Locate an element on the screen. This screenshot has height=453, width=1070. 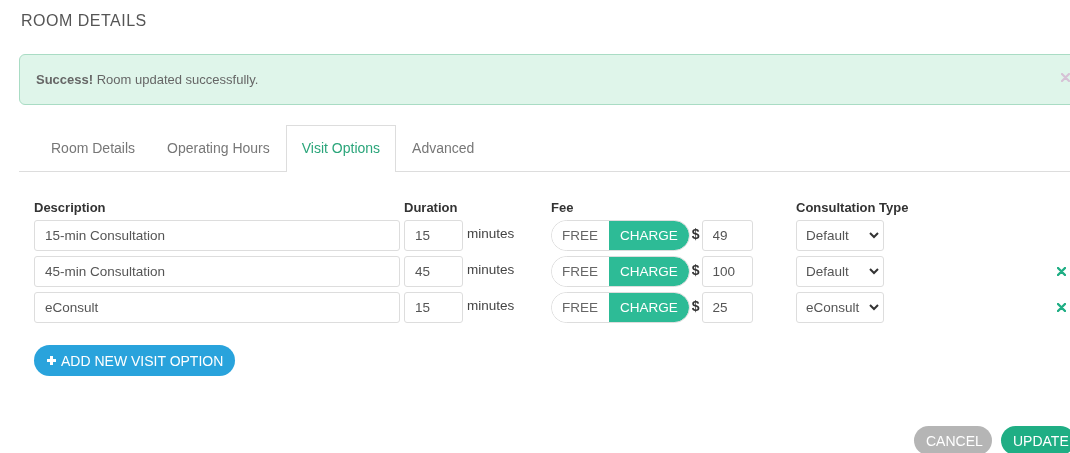
fee-field: 25 is located at coordinates (727, 307).